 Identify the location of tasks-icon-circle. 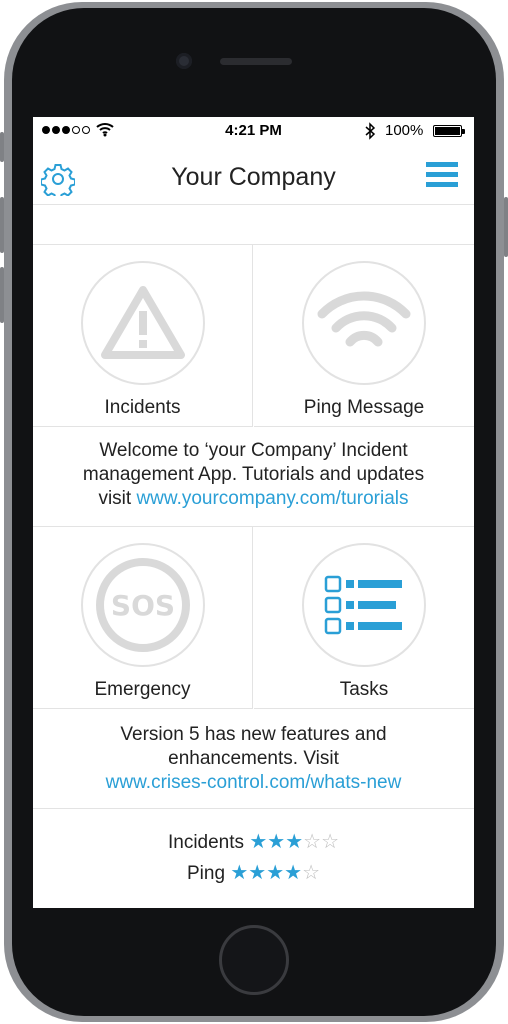
(364, 605).